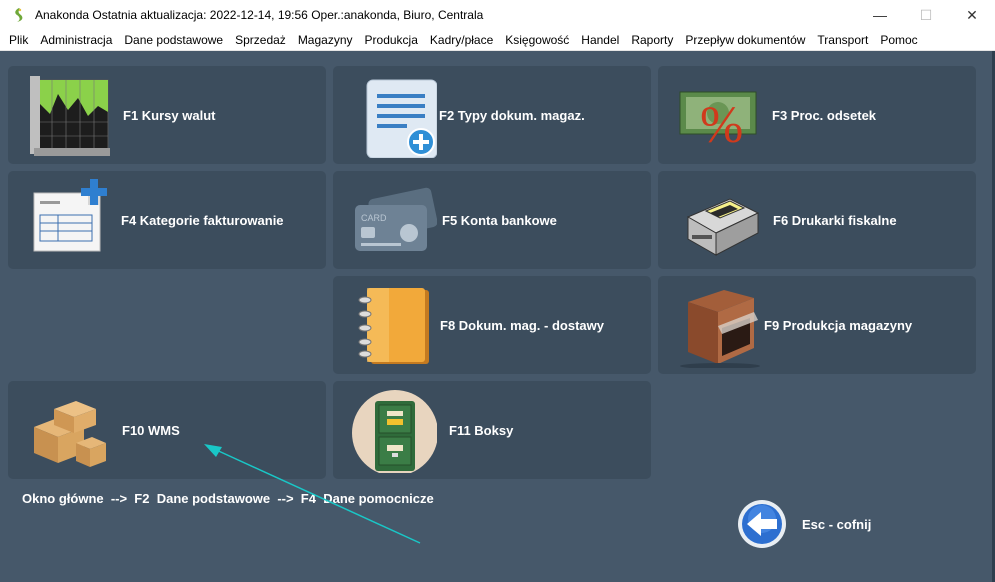 This screenshot has width=995, height=582. I want to click on tile-f3-proc-odsetek: % F3 Proc. odsetek, so click(817, 115).